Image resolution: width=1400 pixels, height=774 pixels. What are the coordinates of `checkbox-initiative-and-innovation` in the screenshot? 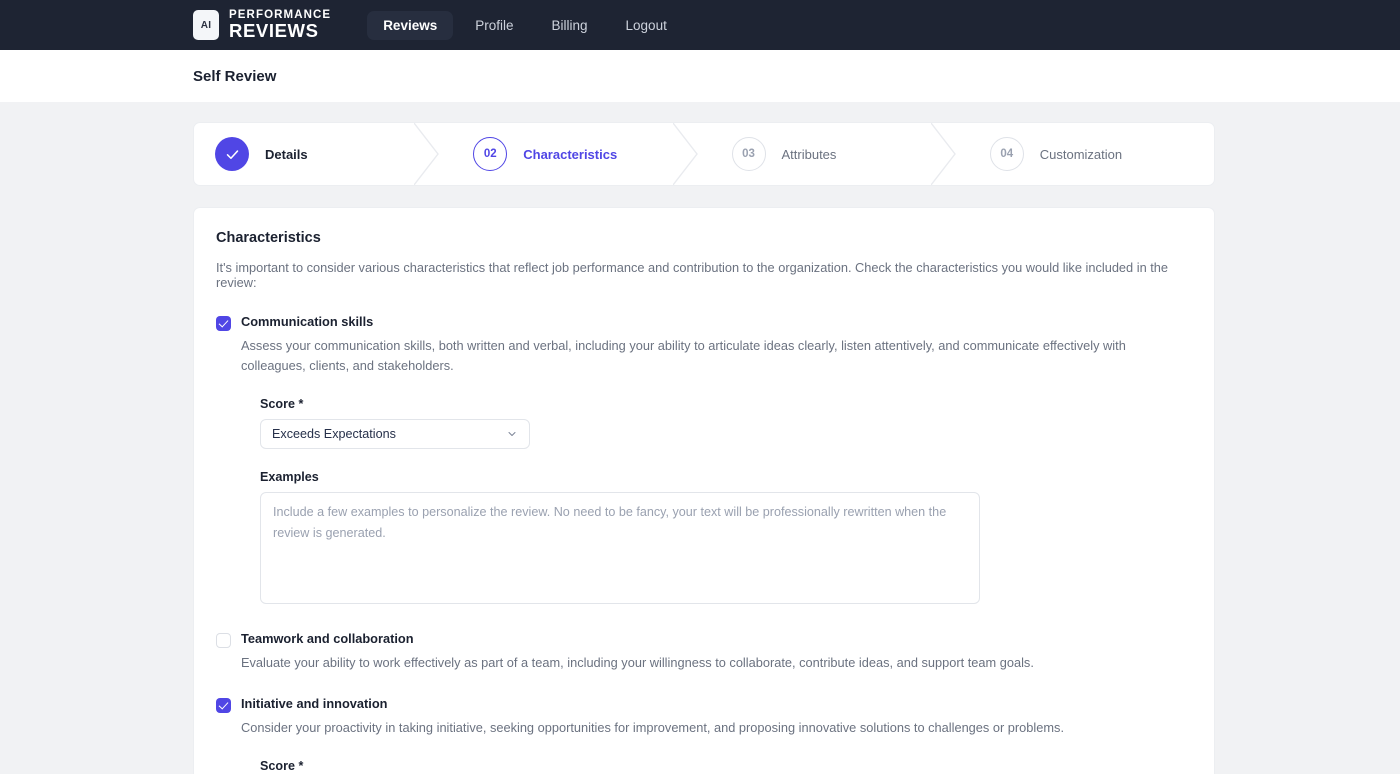 It's located at (223, 705).